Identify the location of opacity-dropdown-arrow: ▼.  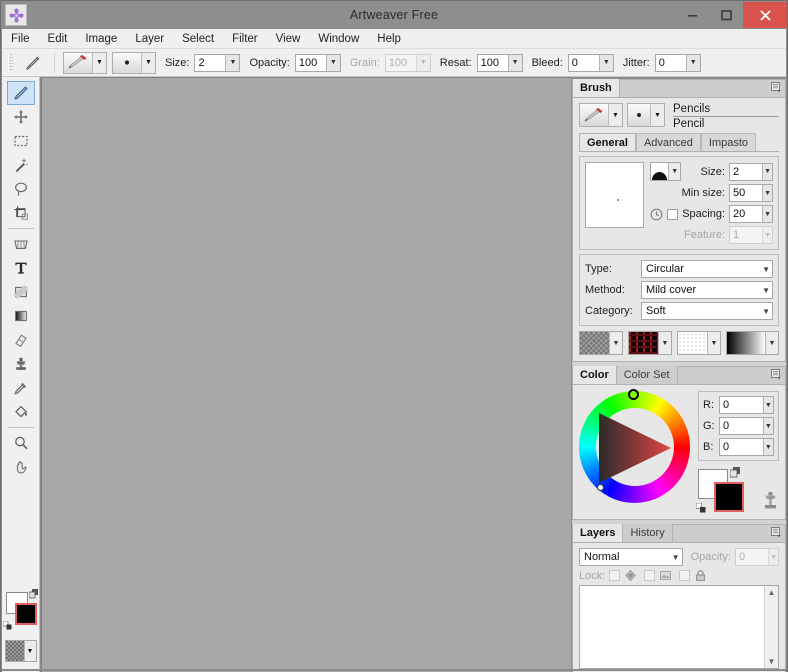
(332, 62).